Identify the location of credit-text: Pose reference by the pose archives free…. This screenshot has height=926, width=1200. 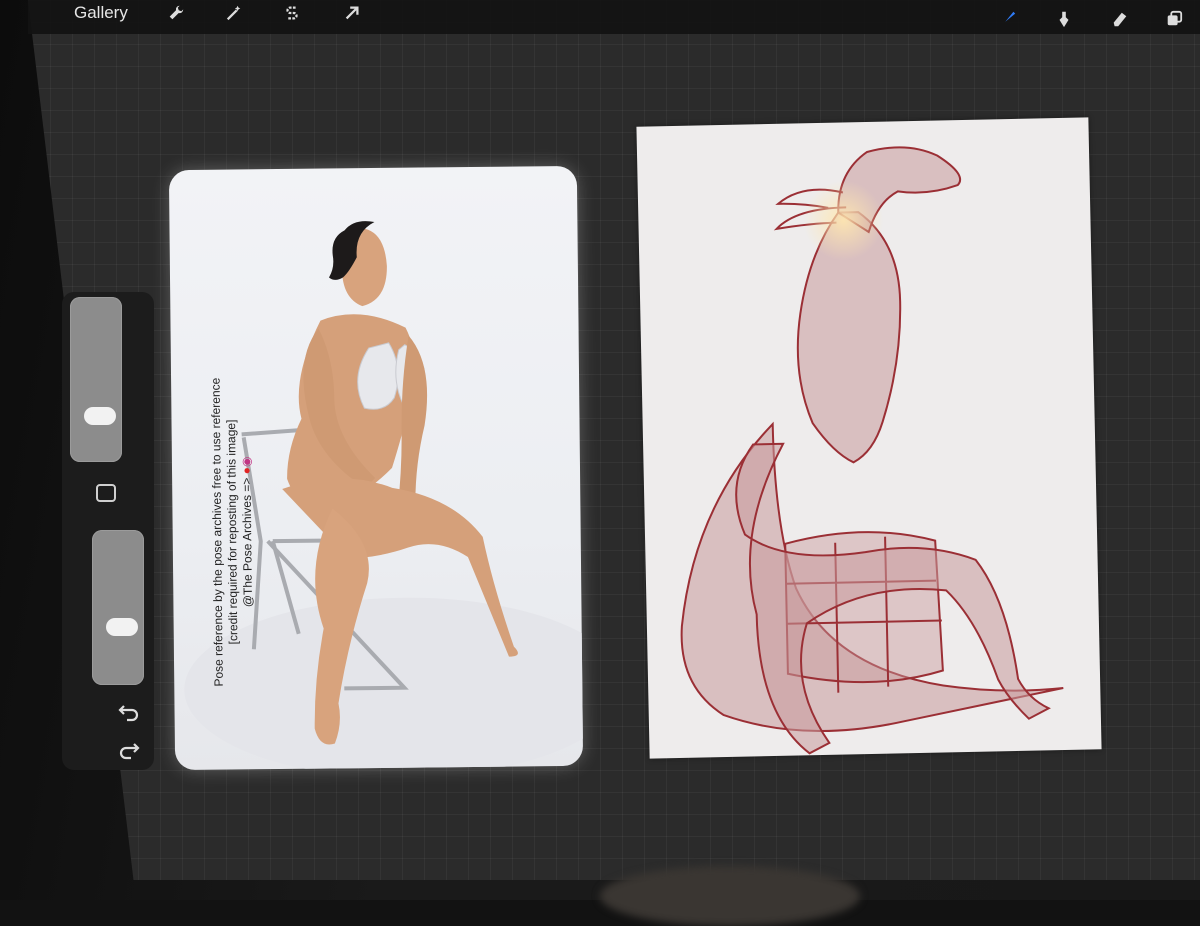
(232, 532).